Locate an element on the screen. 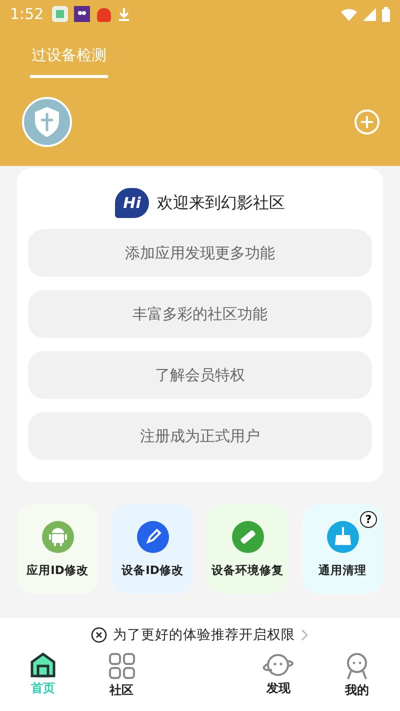 The height and width of the screenshot is (711, 400). status-time: 1:52 is located at coordinates (27, 14).